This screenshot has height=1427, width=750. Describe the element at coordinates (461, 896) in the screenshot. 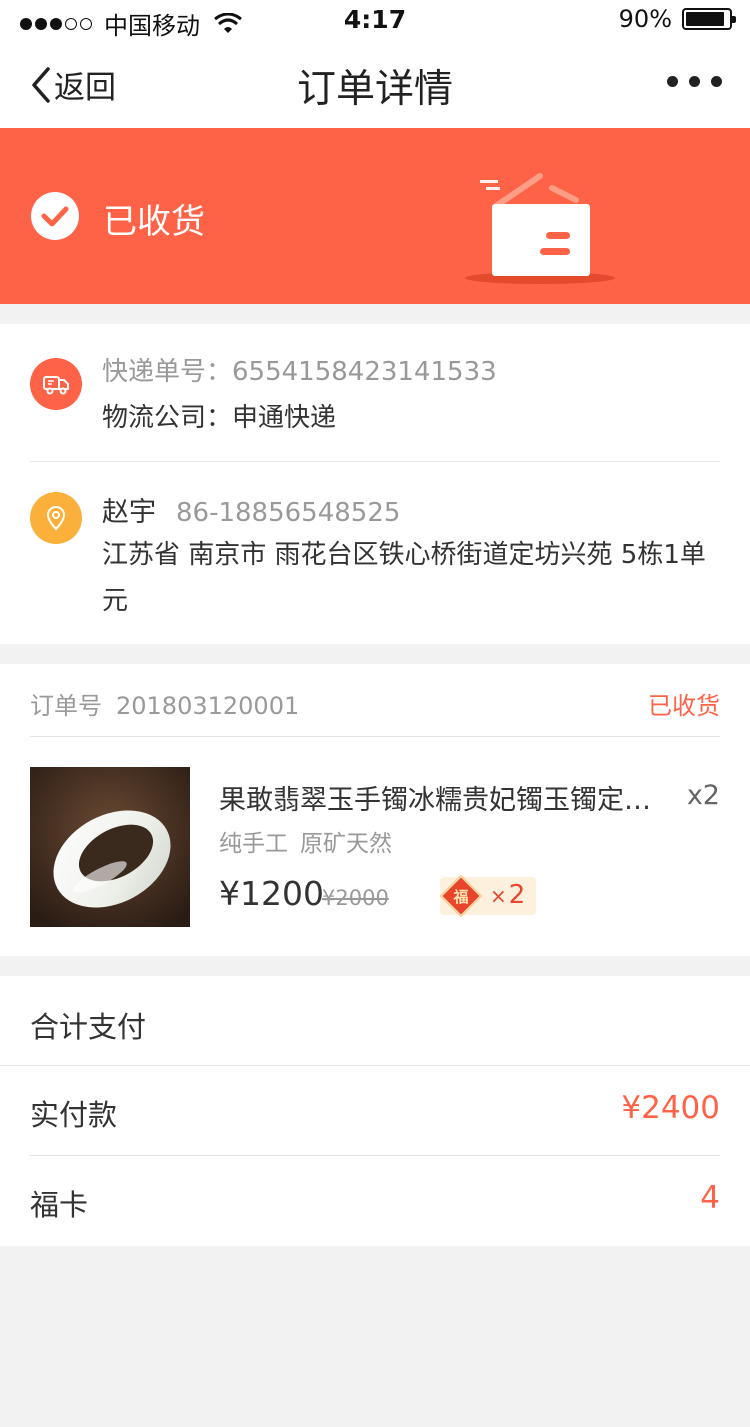

I see `fu-card-char: 福` at that location.